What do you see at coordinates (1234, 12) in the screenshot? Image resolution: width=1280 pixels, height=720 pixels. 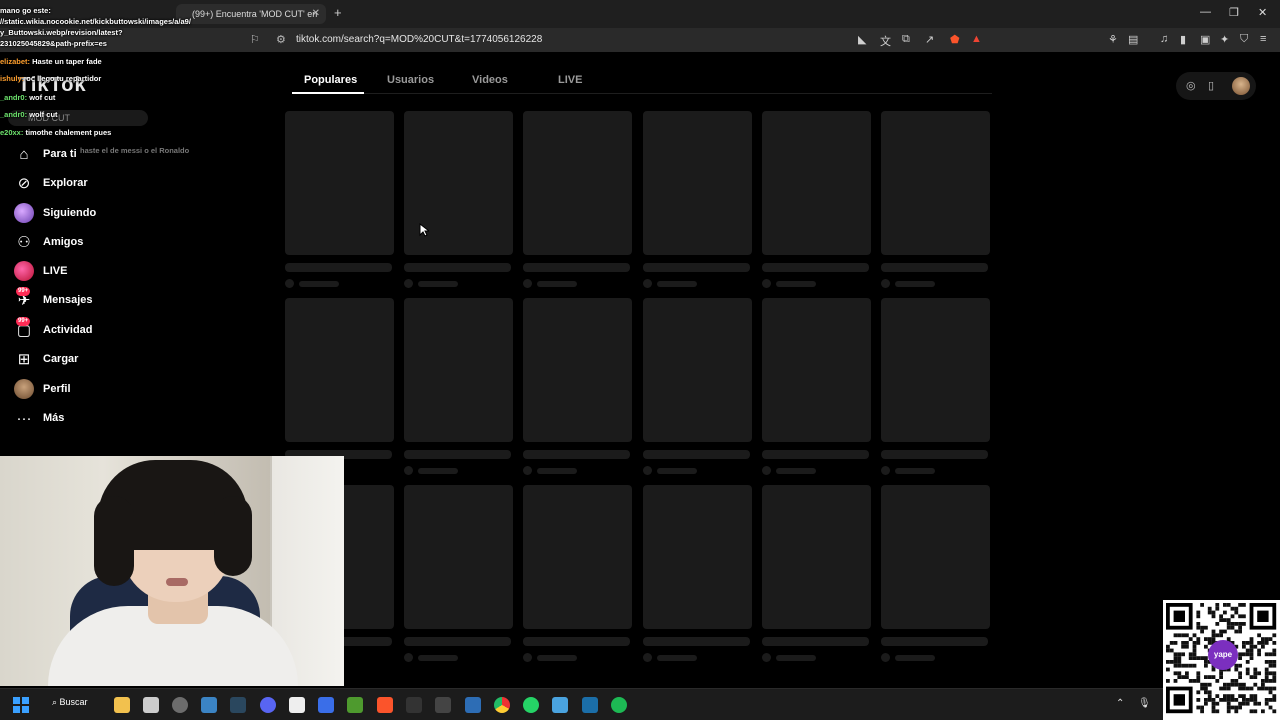 I see `maximize-icon: ❐` at bounding box center [1234, 12].